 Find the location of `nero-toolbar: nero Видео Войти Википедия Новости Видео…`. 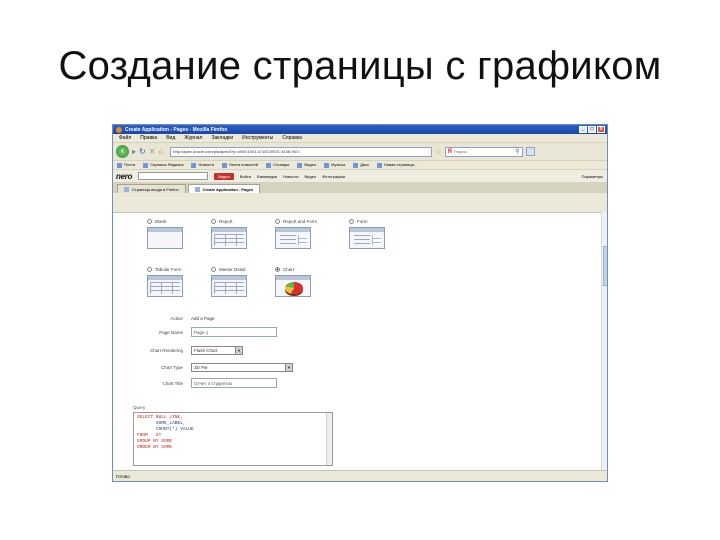

nero-toolbar: nero Видео Войти Википедия Новости Видео… is located at coordinates (360, 176).